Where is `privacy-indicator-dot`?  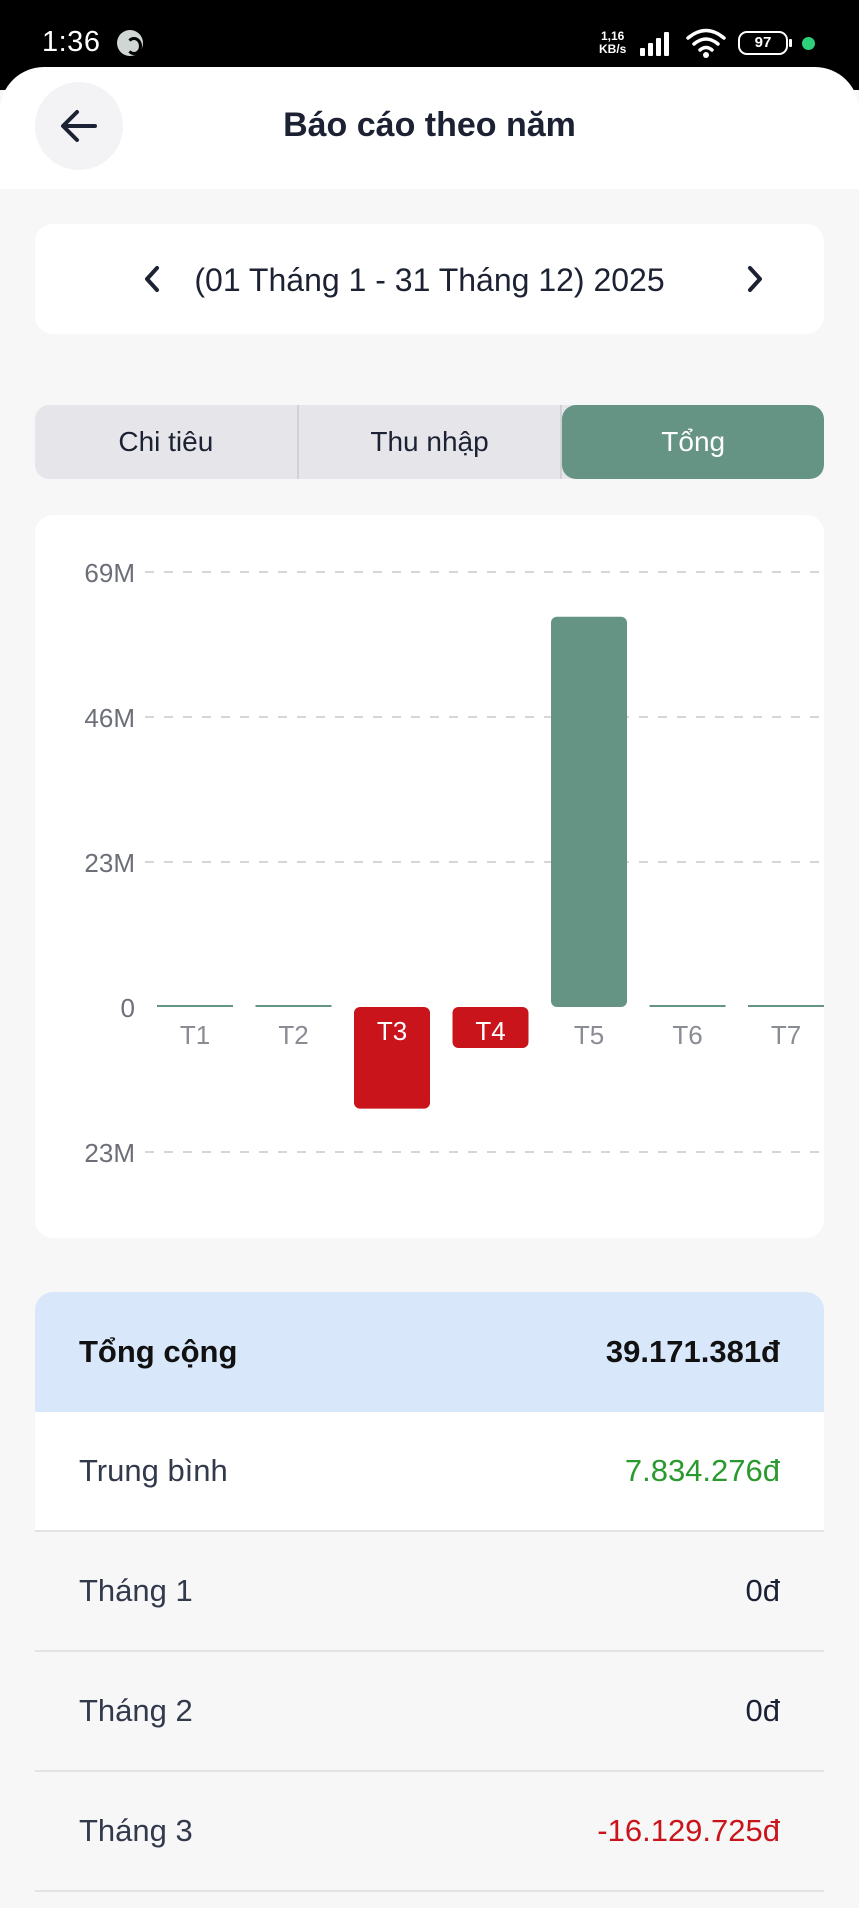
privacy-indicator-dot is located at coordinates (808, 43).